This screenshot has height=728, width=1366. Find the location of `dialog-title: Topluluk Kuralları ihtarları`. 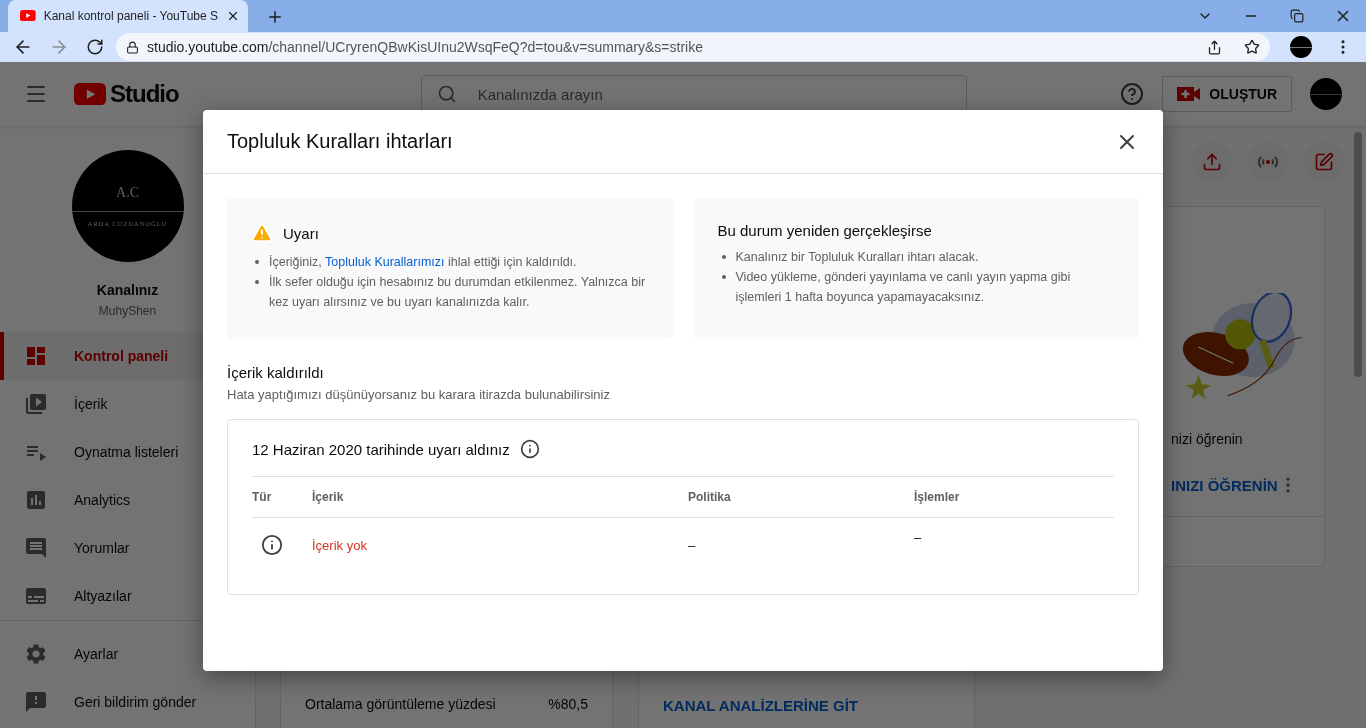

dialog-title: Topluluk Kuralları ihtarları is located at coordinates (340, 141).